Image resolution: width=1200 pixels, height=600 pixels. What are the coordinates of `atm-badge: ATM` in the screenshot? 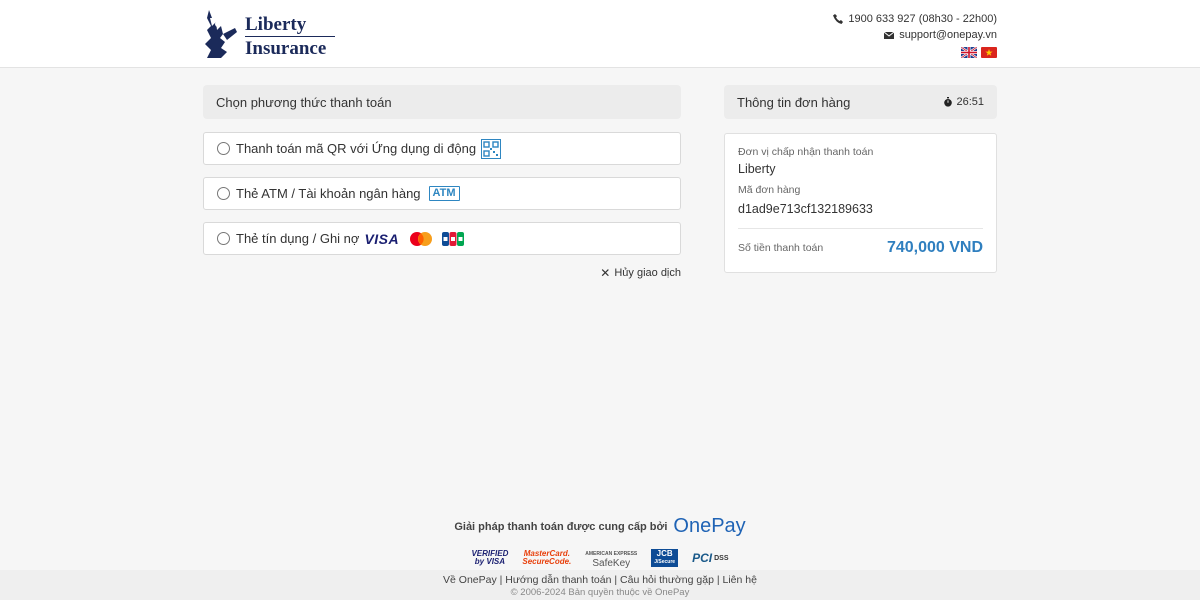 It's located at (444, 193).